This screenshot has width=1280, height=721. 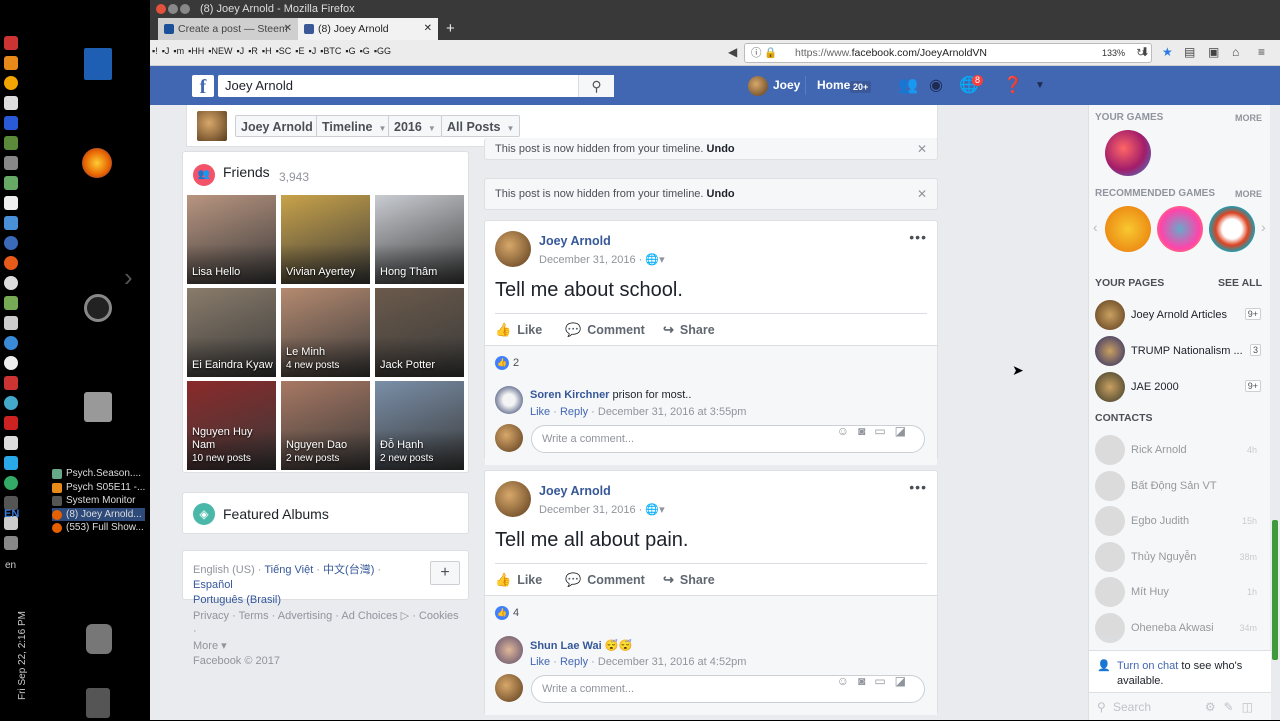 I want to click on tab-steem: Create a post — Steem ✕, so click(x=228, y=29).